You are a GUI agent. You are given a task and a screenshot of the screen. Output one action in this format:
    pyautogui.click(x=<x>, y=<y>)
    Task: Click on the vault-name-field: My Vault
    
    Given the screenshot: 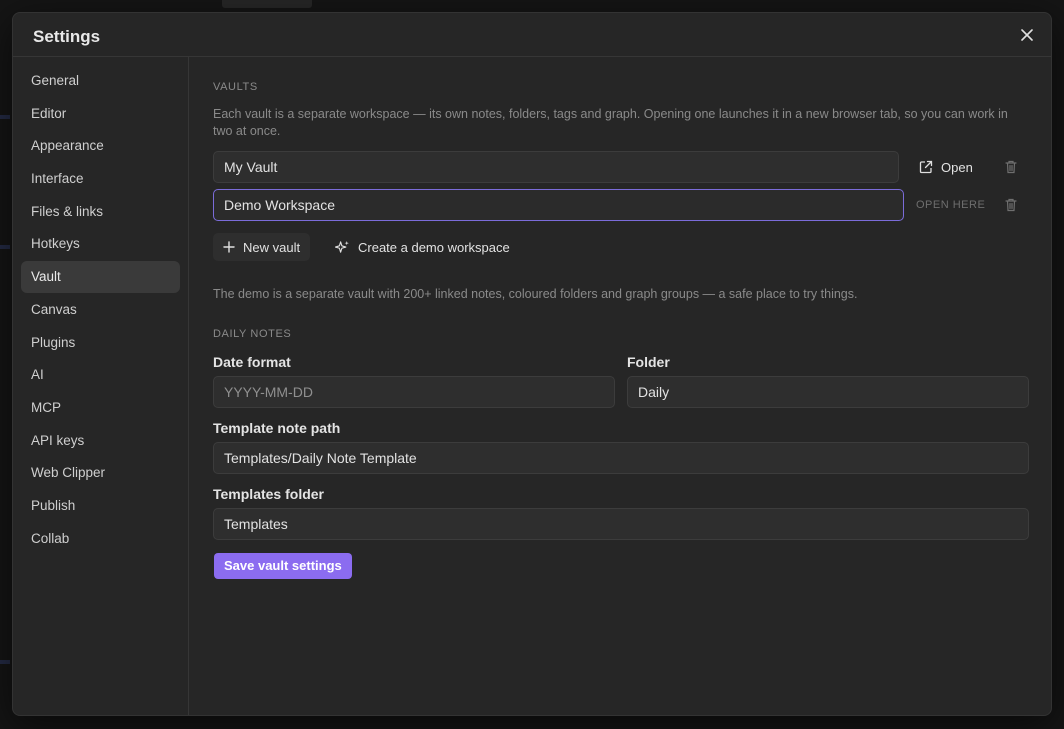 What is the action you would take?
    pyautogui.click(x=556, y=167)
    